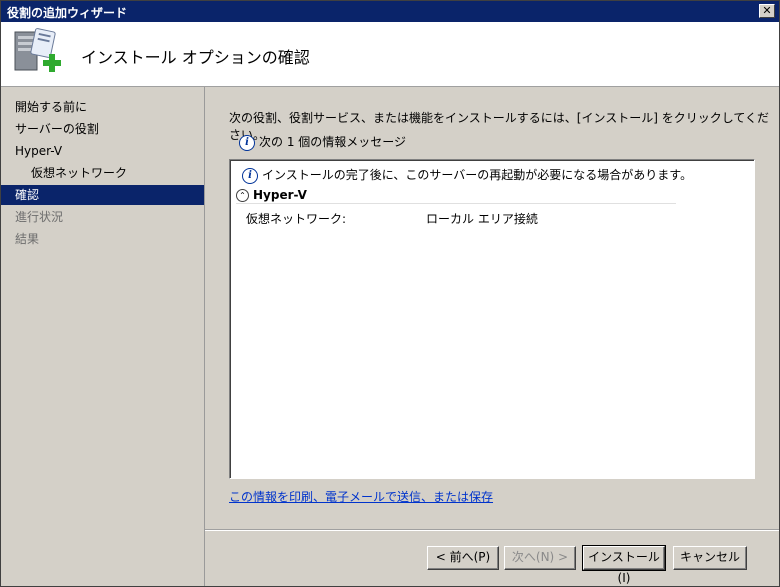 The height and width of the screenshot is (587, 780). What do you see at coordinates (280, 195) in the screenshot?
I see `section-title: Hyper-V` at bounding box center [280, 195].